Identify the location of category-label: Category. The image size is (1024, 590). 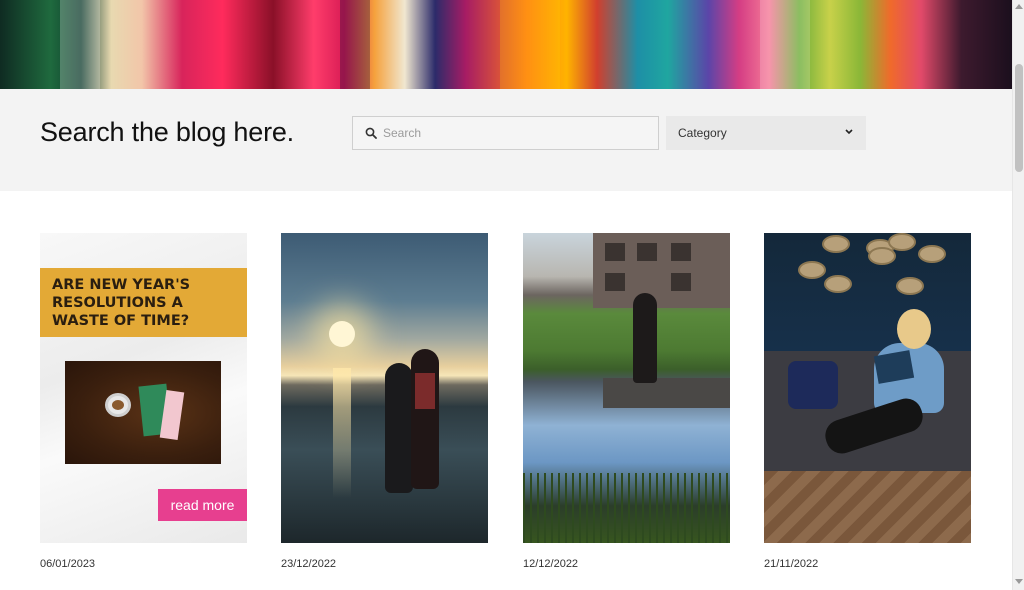
(702, 133).